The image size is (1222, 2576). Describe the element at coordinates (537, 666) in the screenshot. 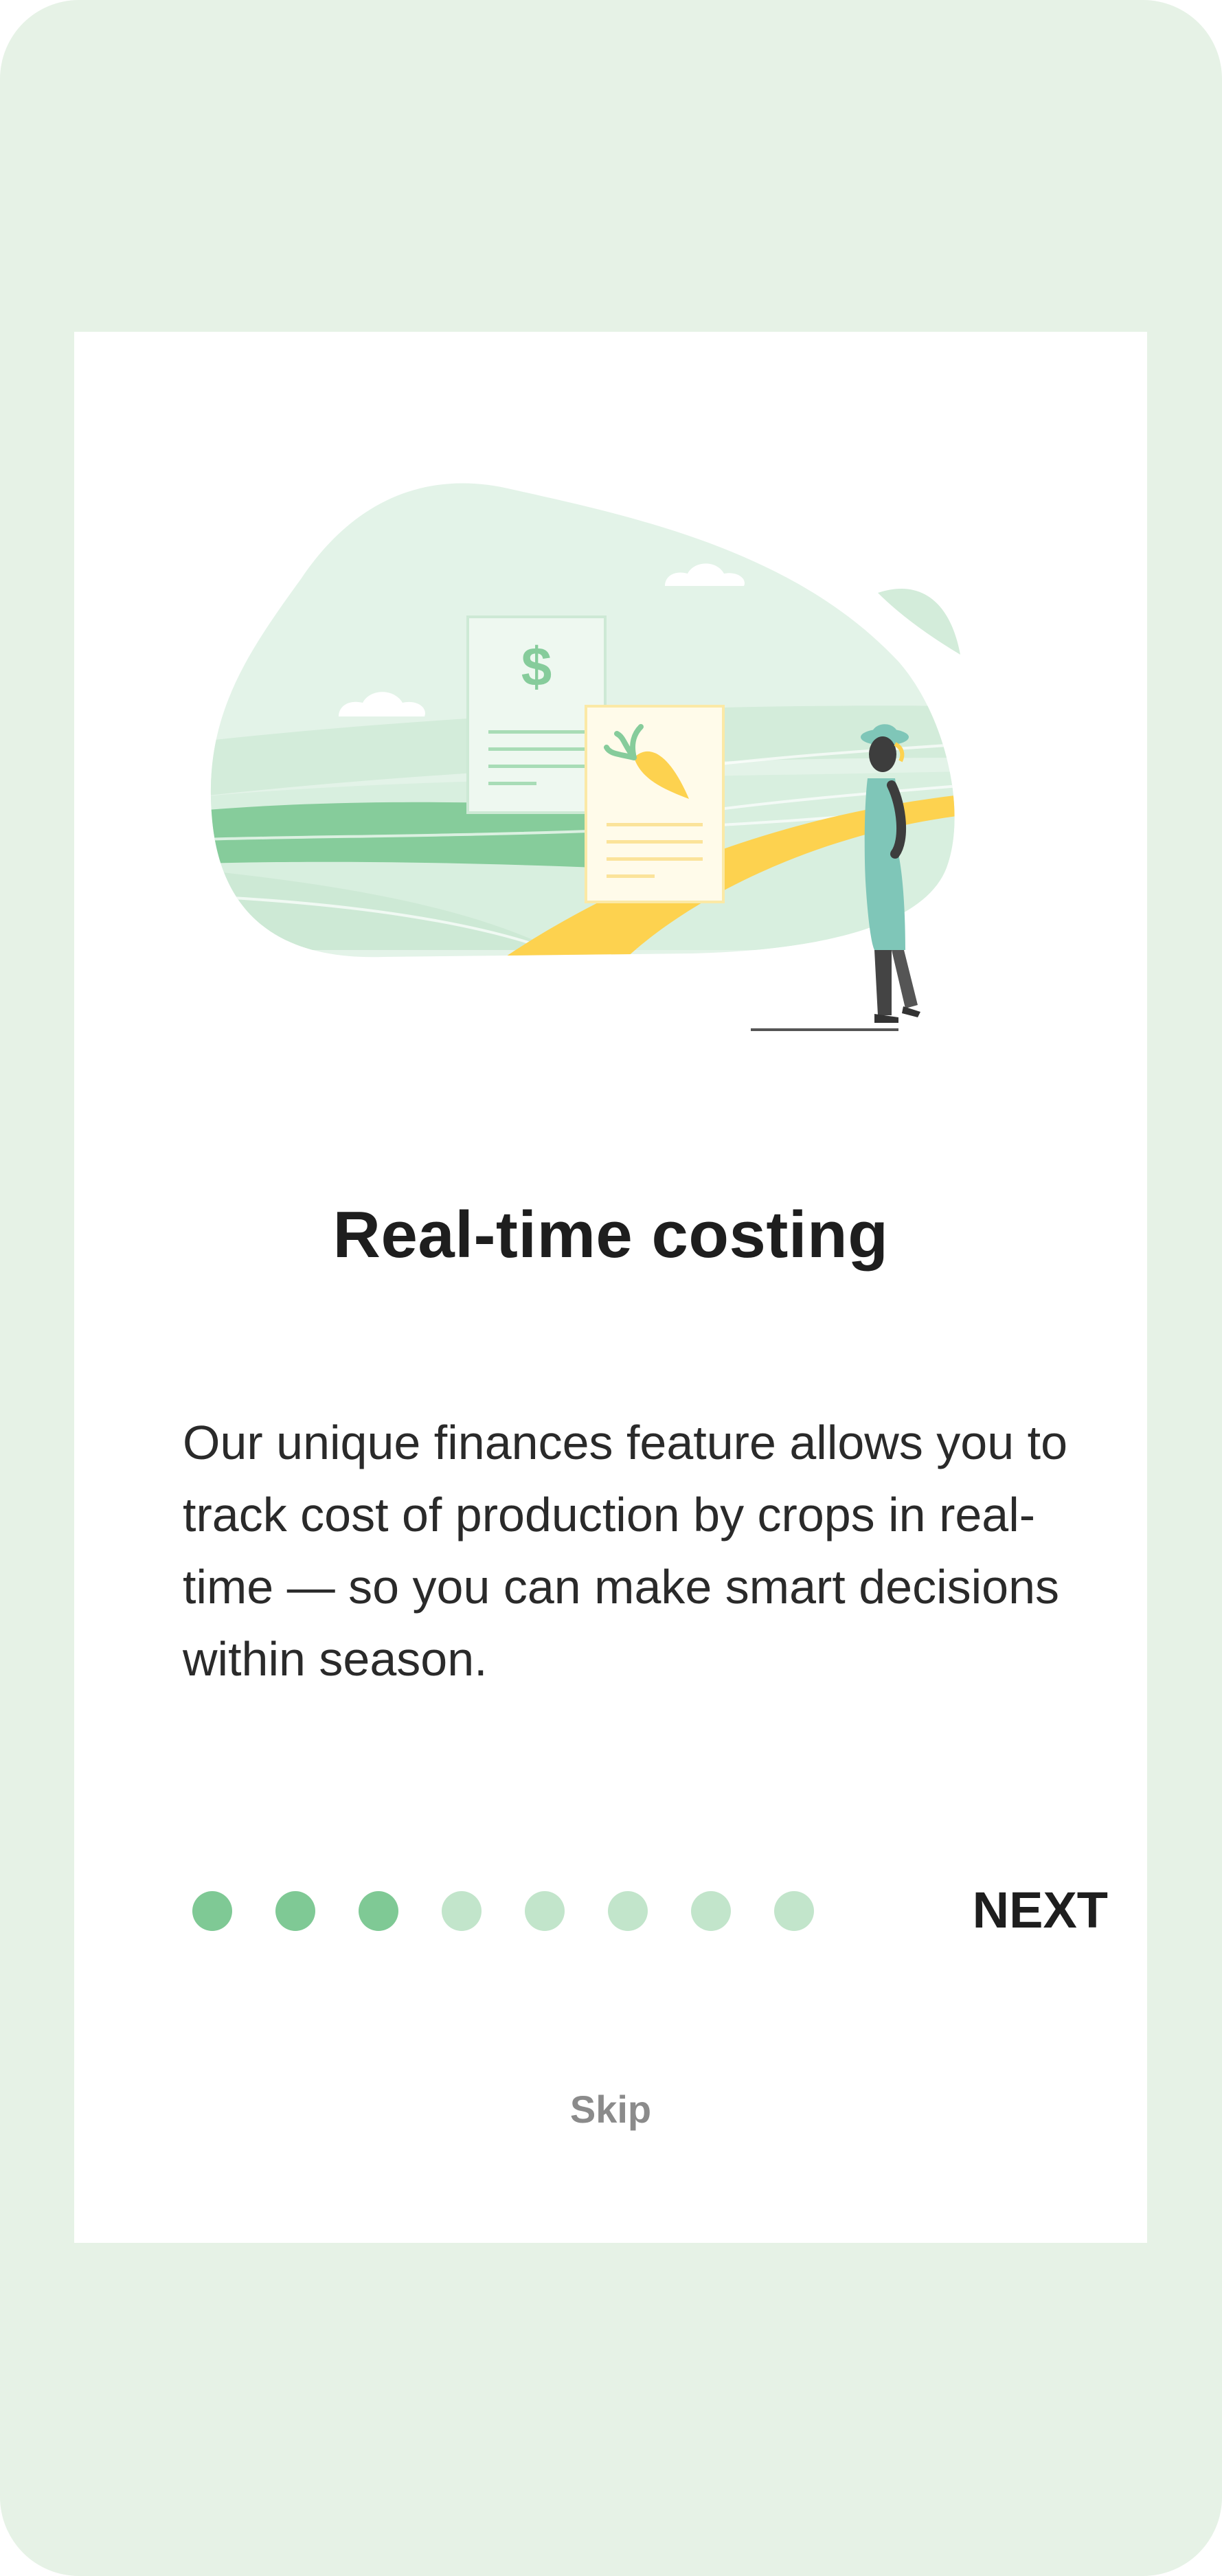

I see `dollar-symbol: $` at that location.